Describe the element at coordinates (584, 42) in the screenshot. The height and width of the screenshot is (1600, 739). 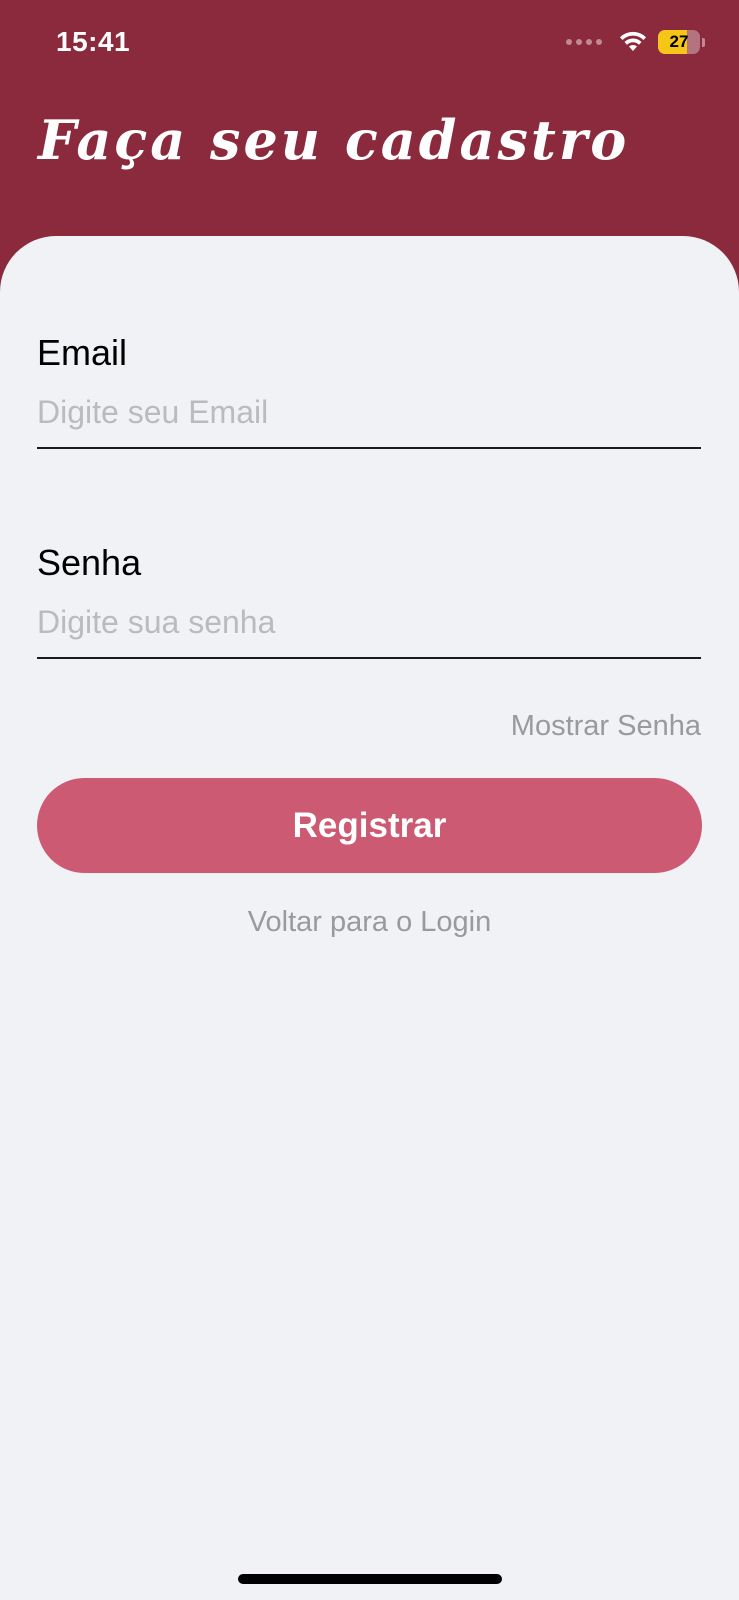
I see `cellular-signal-icon` at that location.